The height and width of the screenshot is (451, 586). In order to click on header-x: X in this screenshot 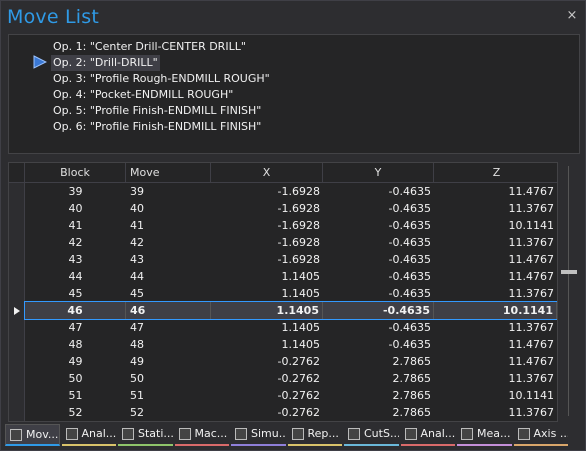, I will do `click(267, 173)`.